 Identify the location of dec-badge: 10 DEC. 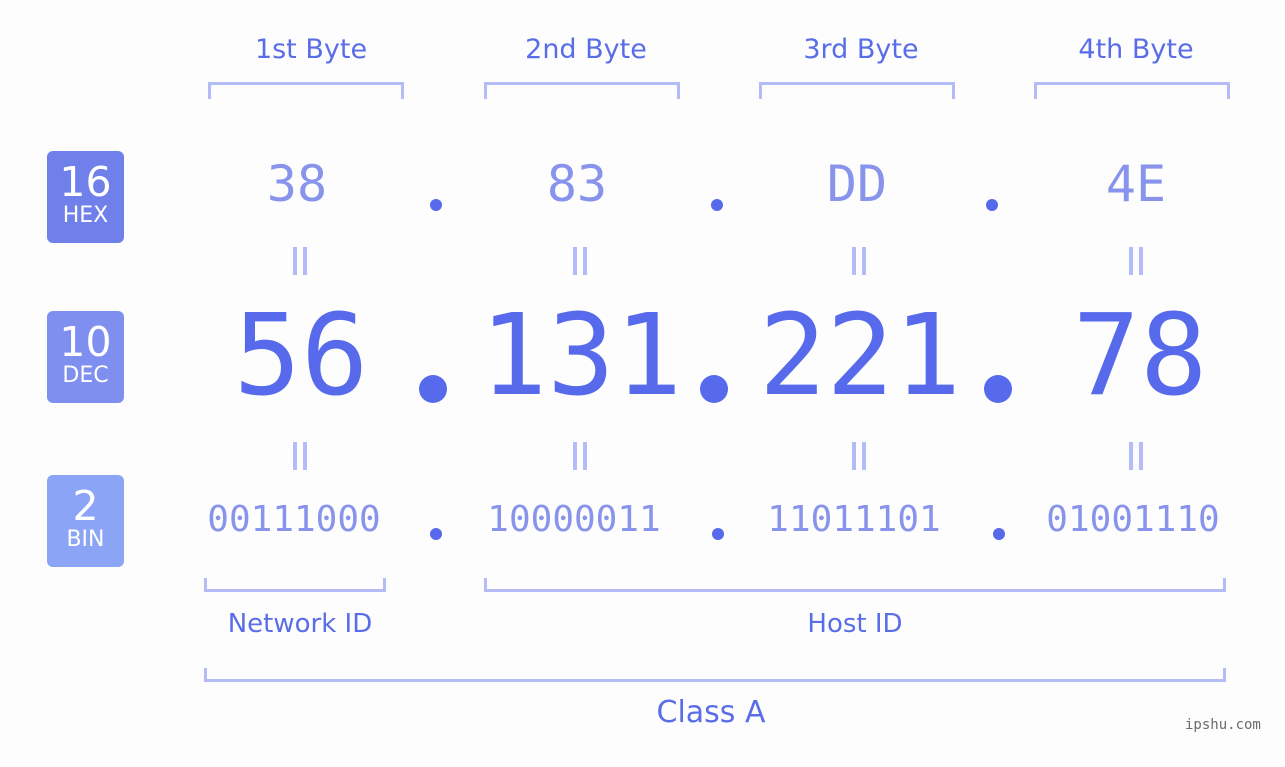
(85, 357).